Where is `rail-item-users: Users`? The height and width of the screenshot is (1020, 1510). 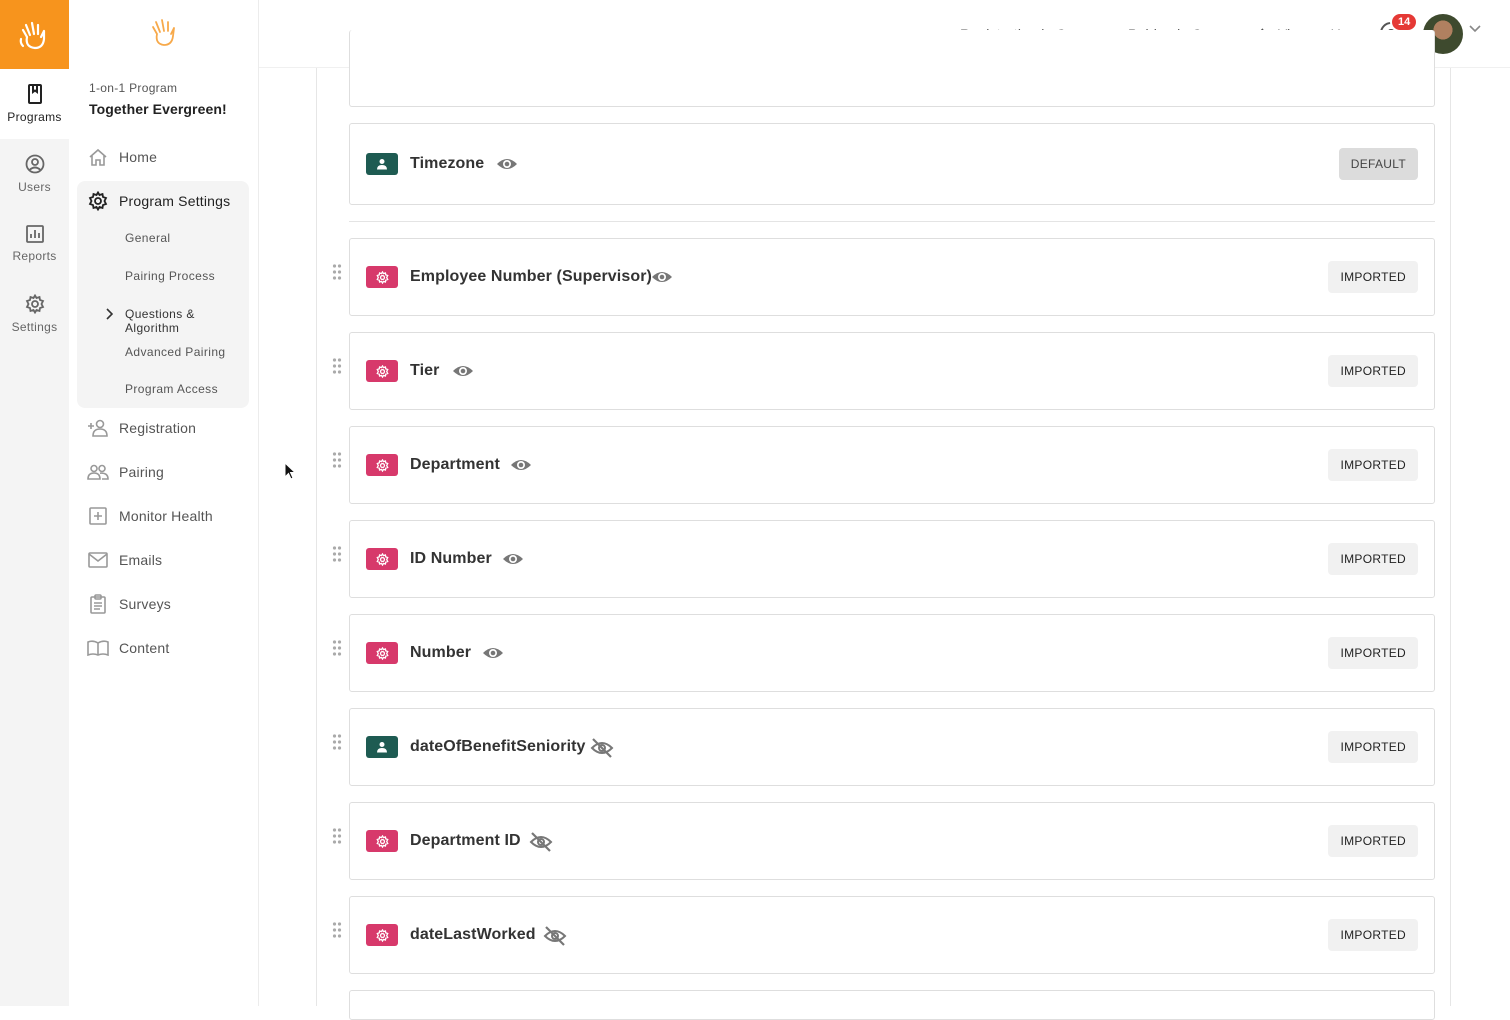 rail-item-users: Users is located at coordinates (34, 174).